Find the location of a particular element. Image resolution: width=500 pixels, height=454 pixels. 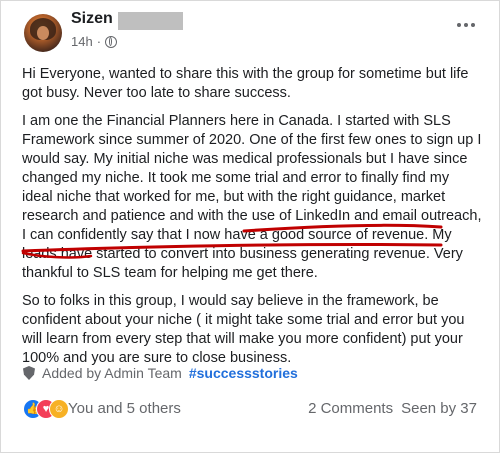

shield-icon is located at coordinates (29, 373).